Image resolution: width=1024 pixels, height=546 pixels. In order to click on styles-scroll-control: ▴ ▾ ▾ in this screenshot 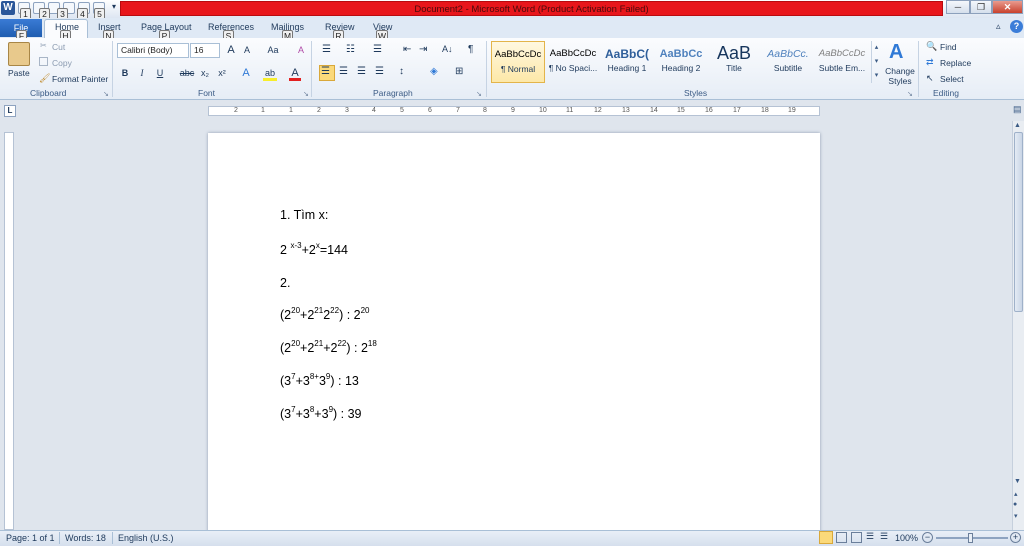, I will do `click(876, 62)`.